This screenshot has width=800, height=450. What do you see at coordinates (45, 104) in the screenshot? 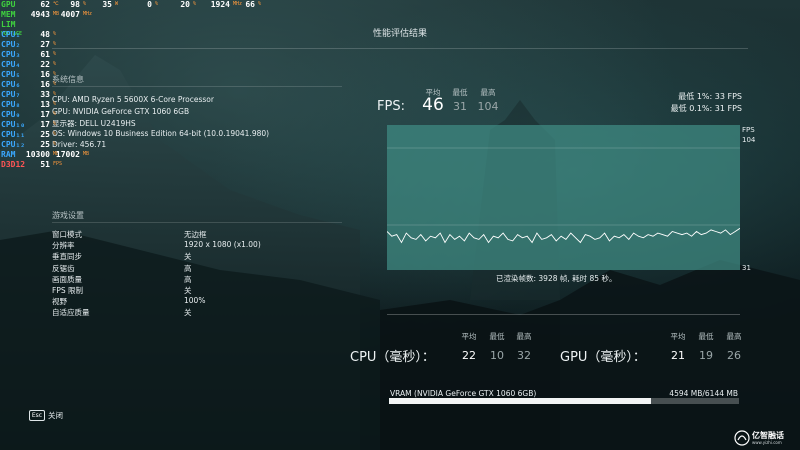
I see `osd-value: 13` at bounding box center [45, 104].